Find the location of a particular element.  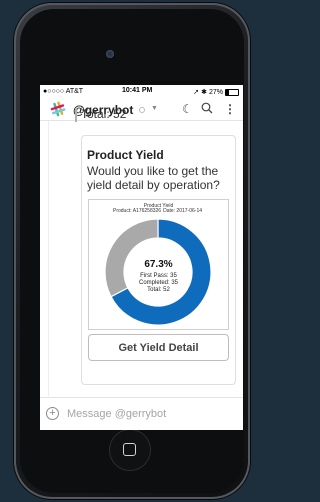

chart-total-label: Total: 52 is located at coordinates (158, 290).